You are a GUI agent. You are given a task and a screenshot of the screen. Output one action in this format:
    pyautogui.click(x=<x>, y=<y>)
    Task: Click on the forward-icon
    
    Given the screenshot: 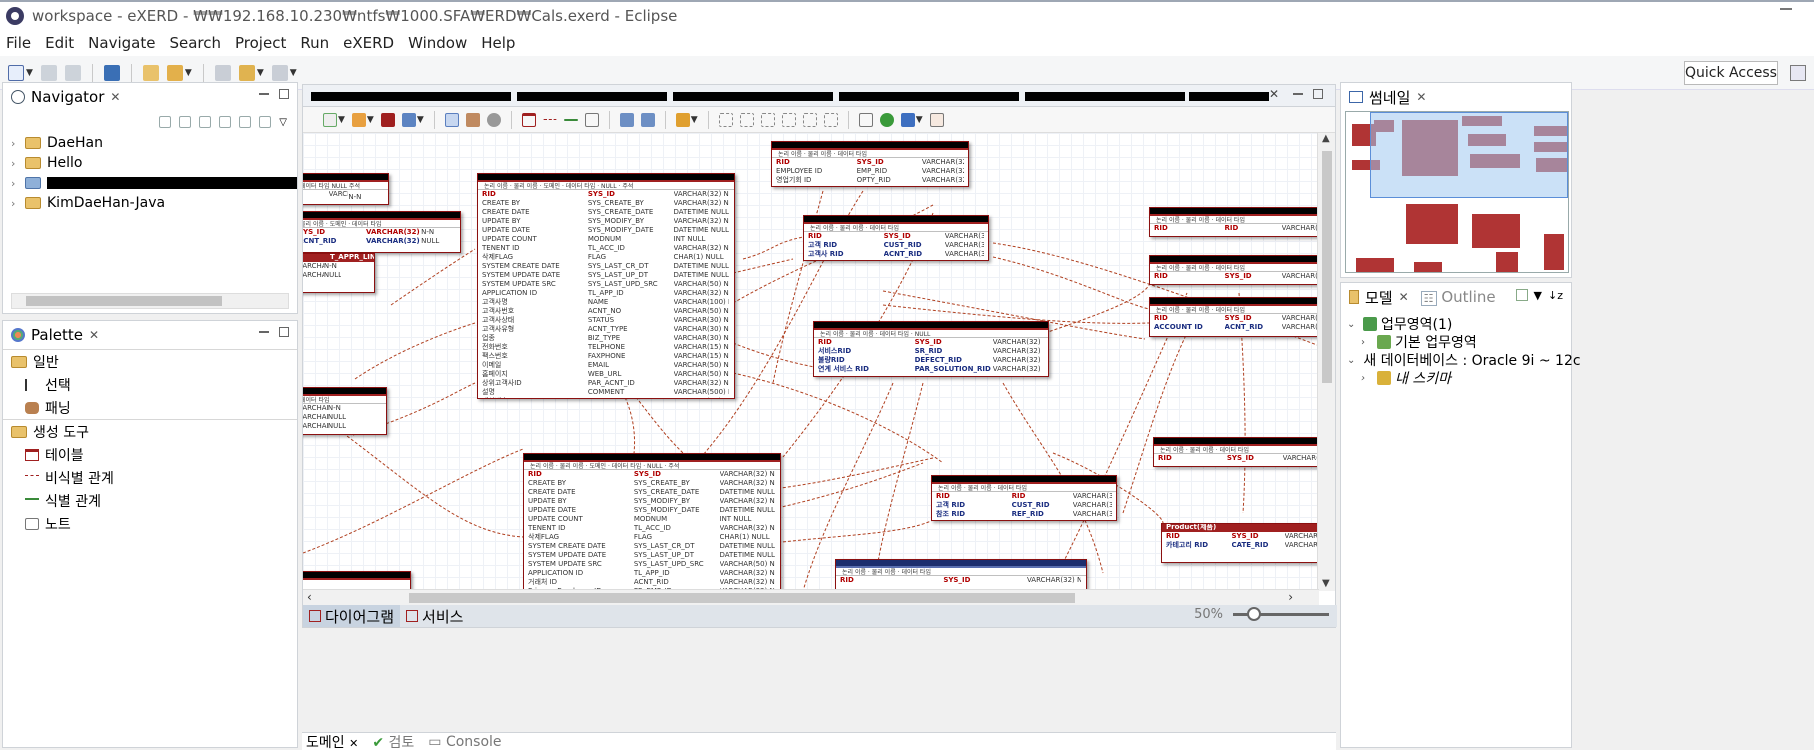 What is the action you would take?
    pyautogui.click(x=279, y=72)
    